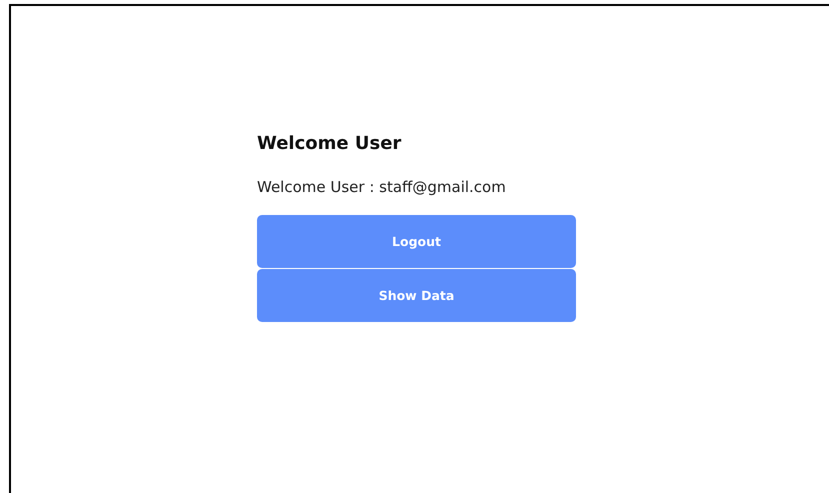 This screenshot has height=493, width=829. Describe the element at coordinates (329, 144) in the screenshot. I see `page-heading: Welcome User` at that location.